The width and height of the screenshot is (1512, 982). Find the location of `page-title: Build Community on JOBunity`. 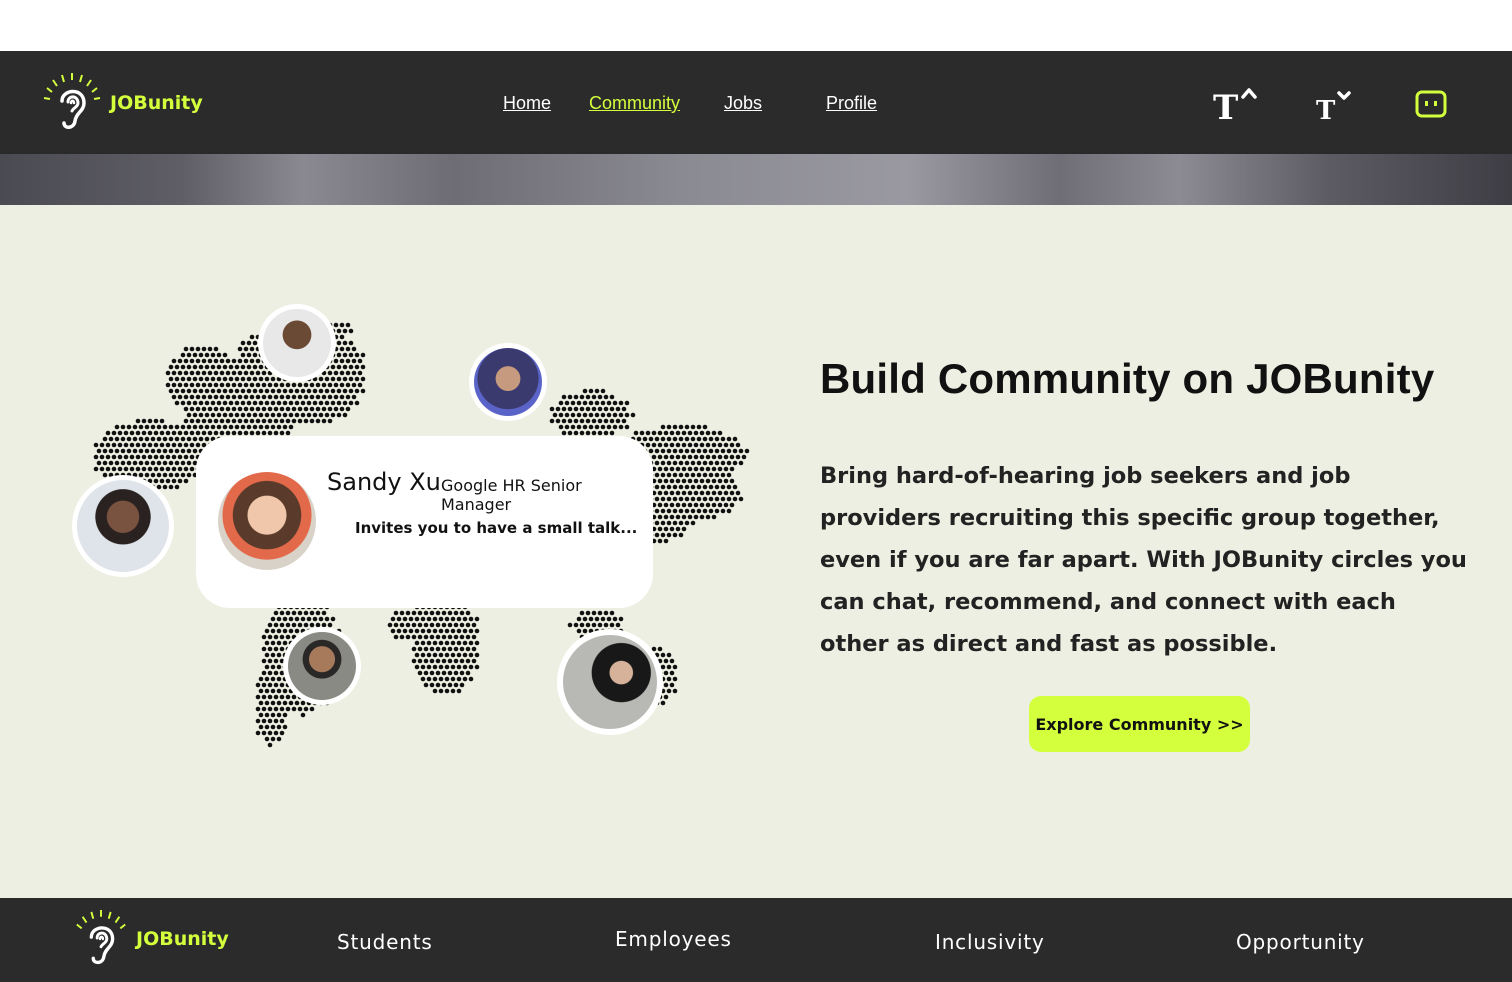

page-title: Build Community on JOBunity is located at coordinates (1127, 378).